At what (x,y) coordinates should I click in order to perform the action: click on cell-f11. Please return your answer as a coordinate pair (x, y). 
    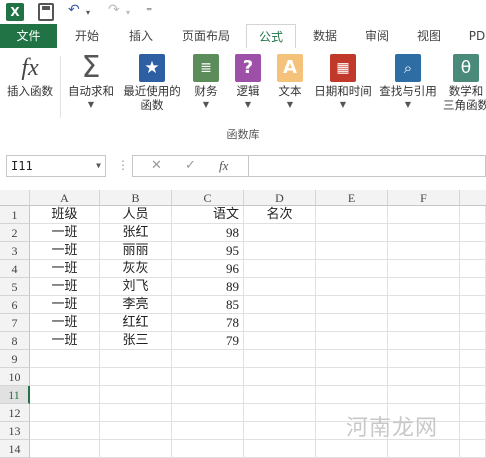
    Looking at the image, I should click on (424, 395).